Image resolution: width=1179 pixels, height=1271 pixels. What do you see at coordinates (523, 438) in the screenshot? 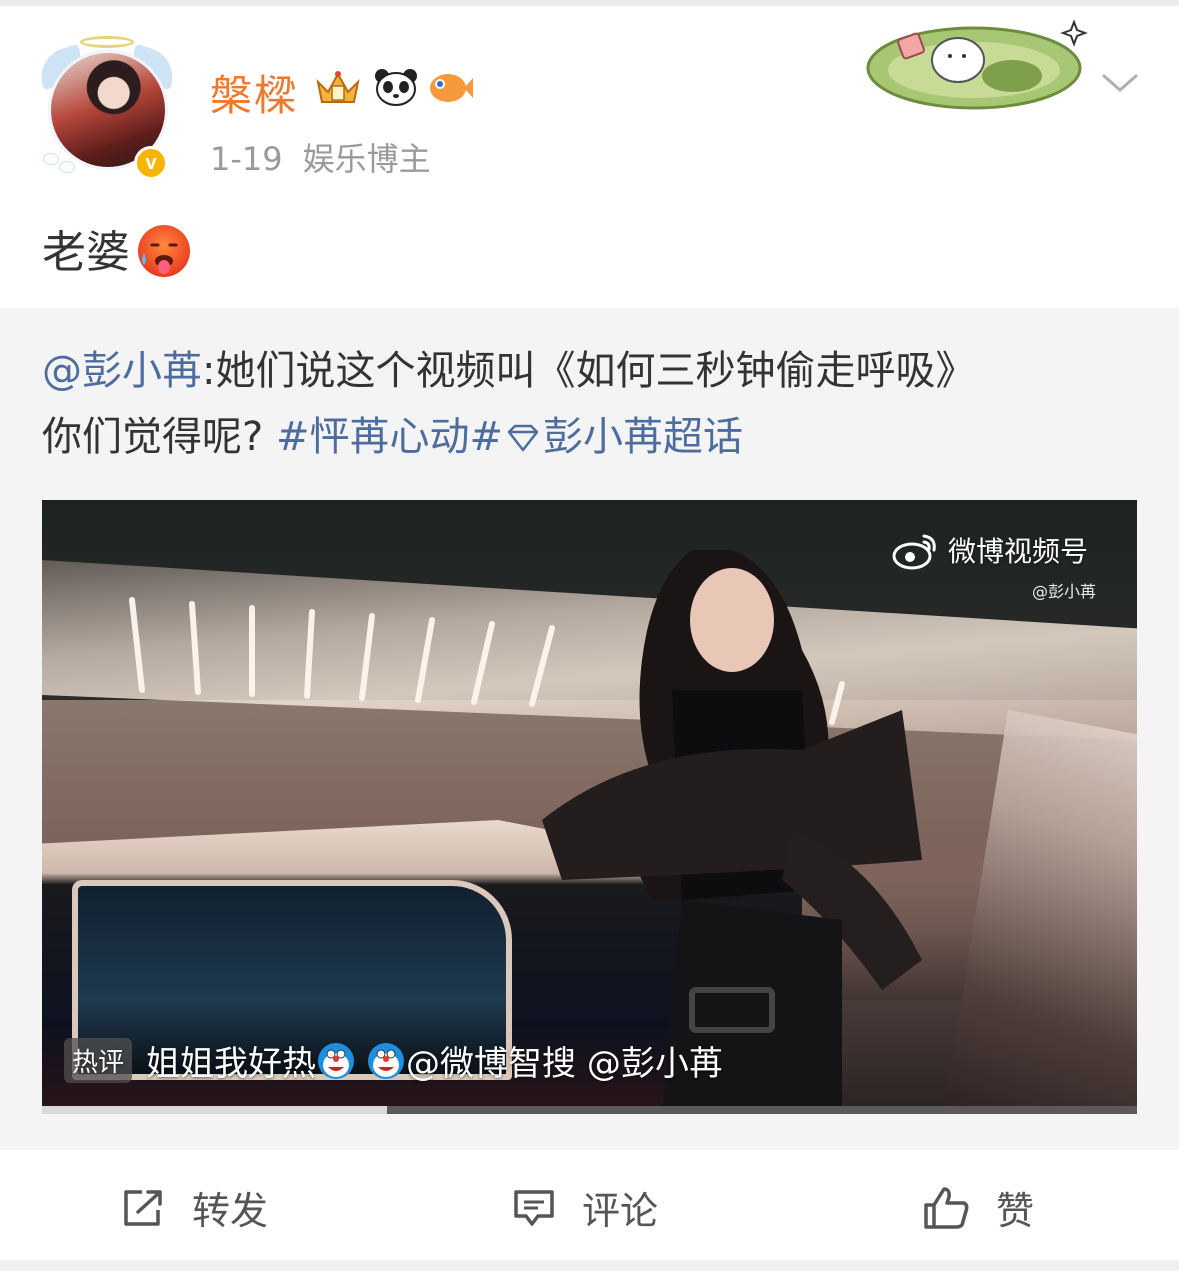
I see `super-topic-diamond-icon` at bounding box center [523, 438].